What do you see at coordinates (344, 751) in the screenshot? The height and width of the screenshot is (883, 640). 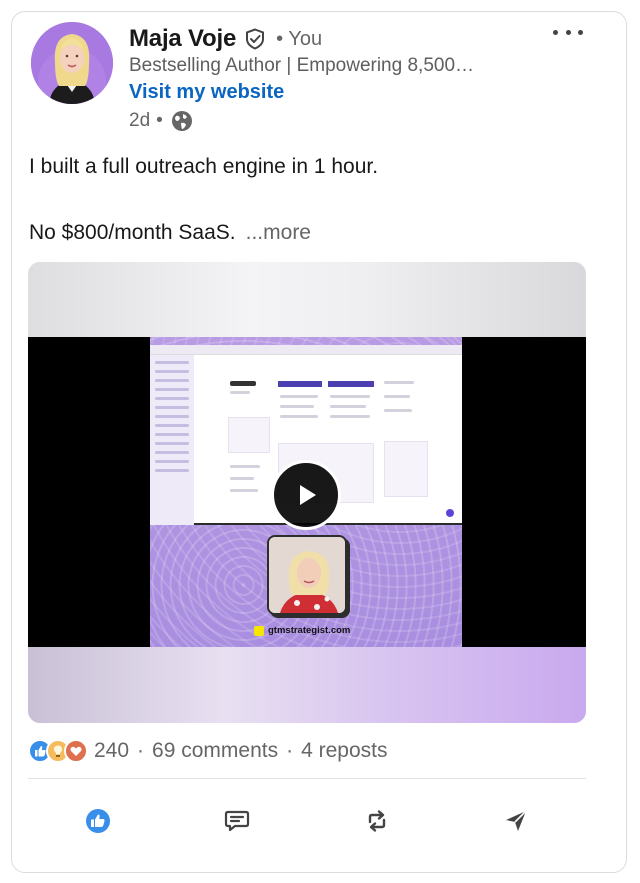 I see `reposts-count: 4 reposts` at bounding box center [344, 751].